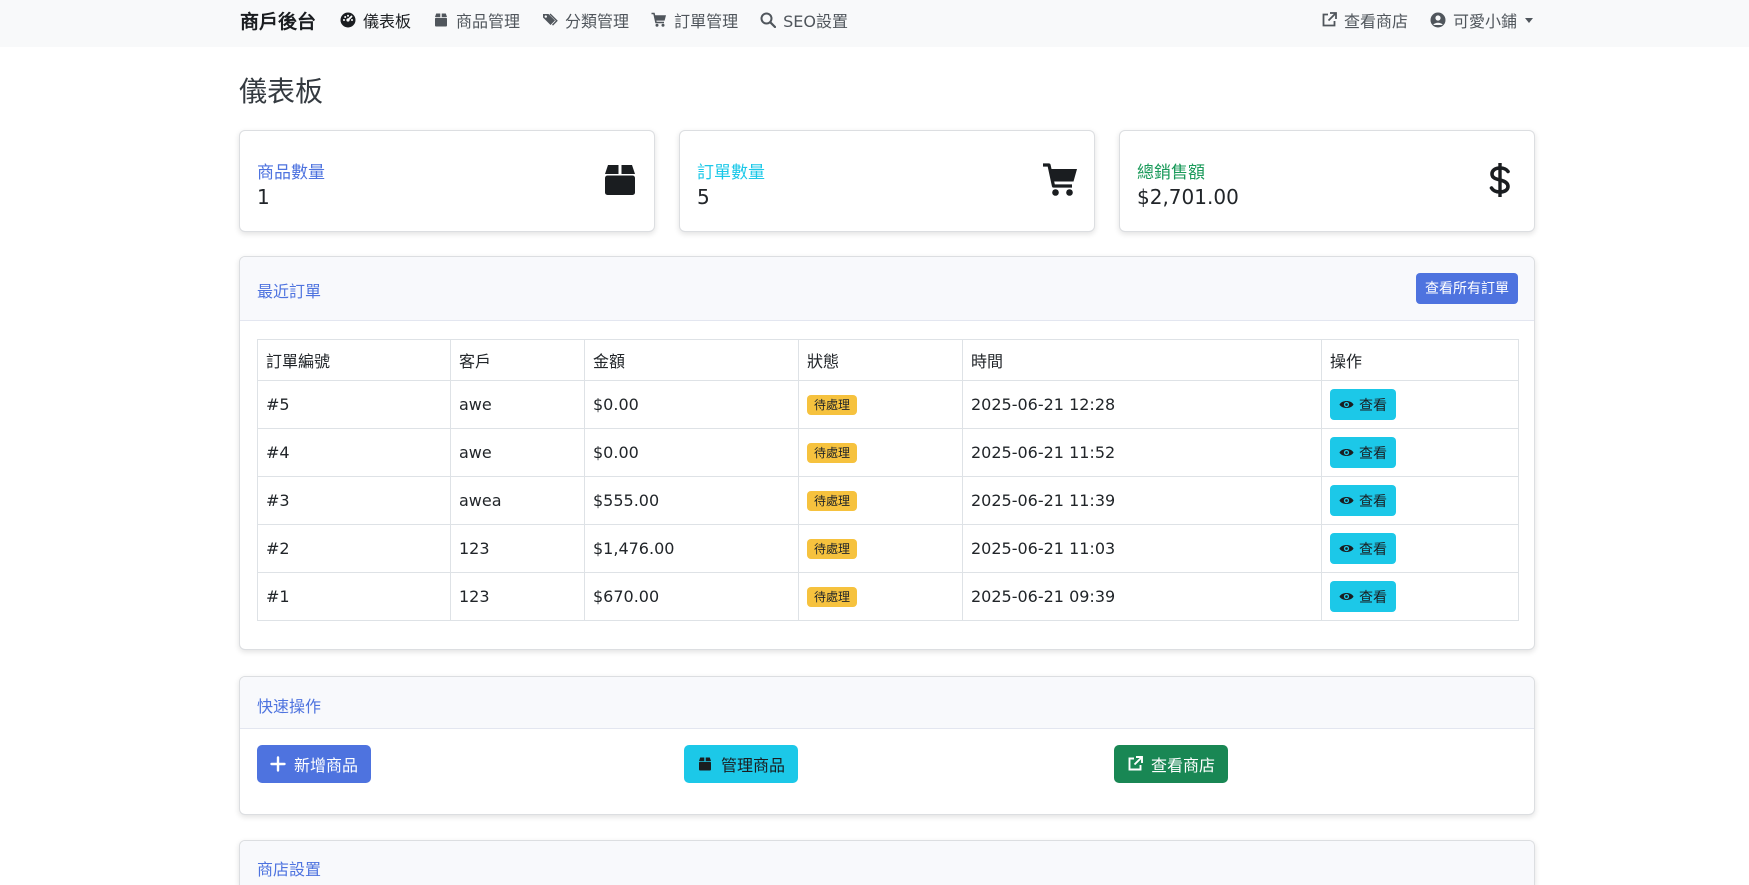 The image size is (1749, 885). Describe the element at coordinates (354, 500) in the screenshot. I see `cell-order-id: #3` at that location.